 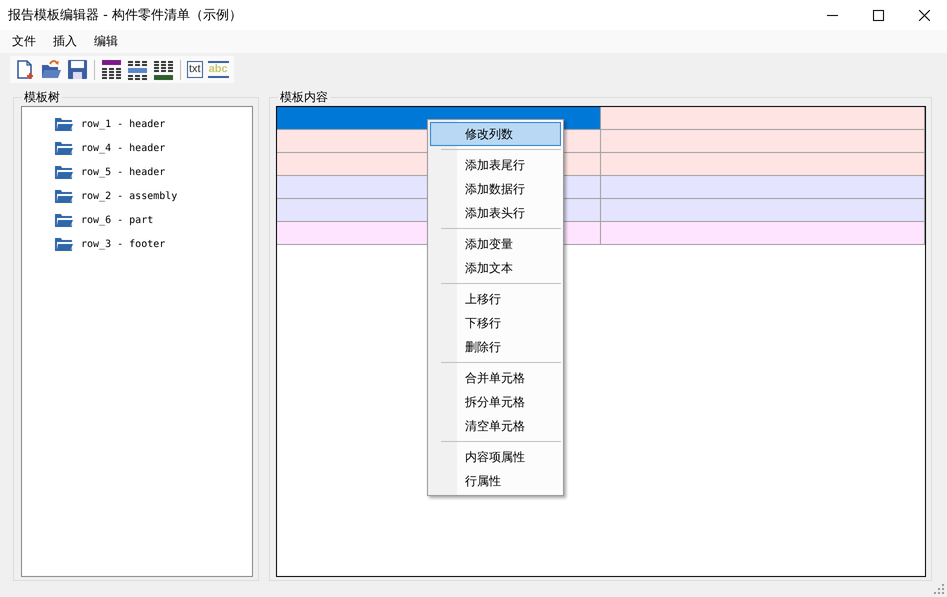 What do you see at coordinates (124, 15) in the screenshot?
I see `window-title: 报告模板编辑器 - 构件零件清单（示例）` at bounding box center [124, 15].